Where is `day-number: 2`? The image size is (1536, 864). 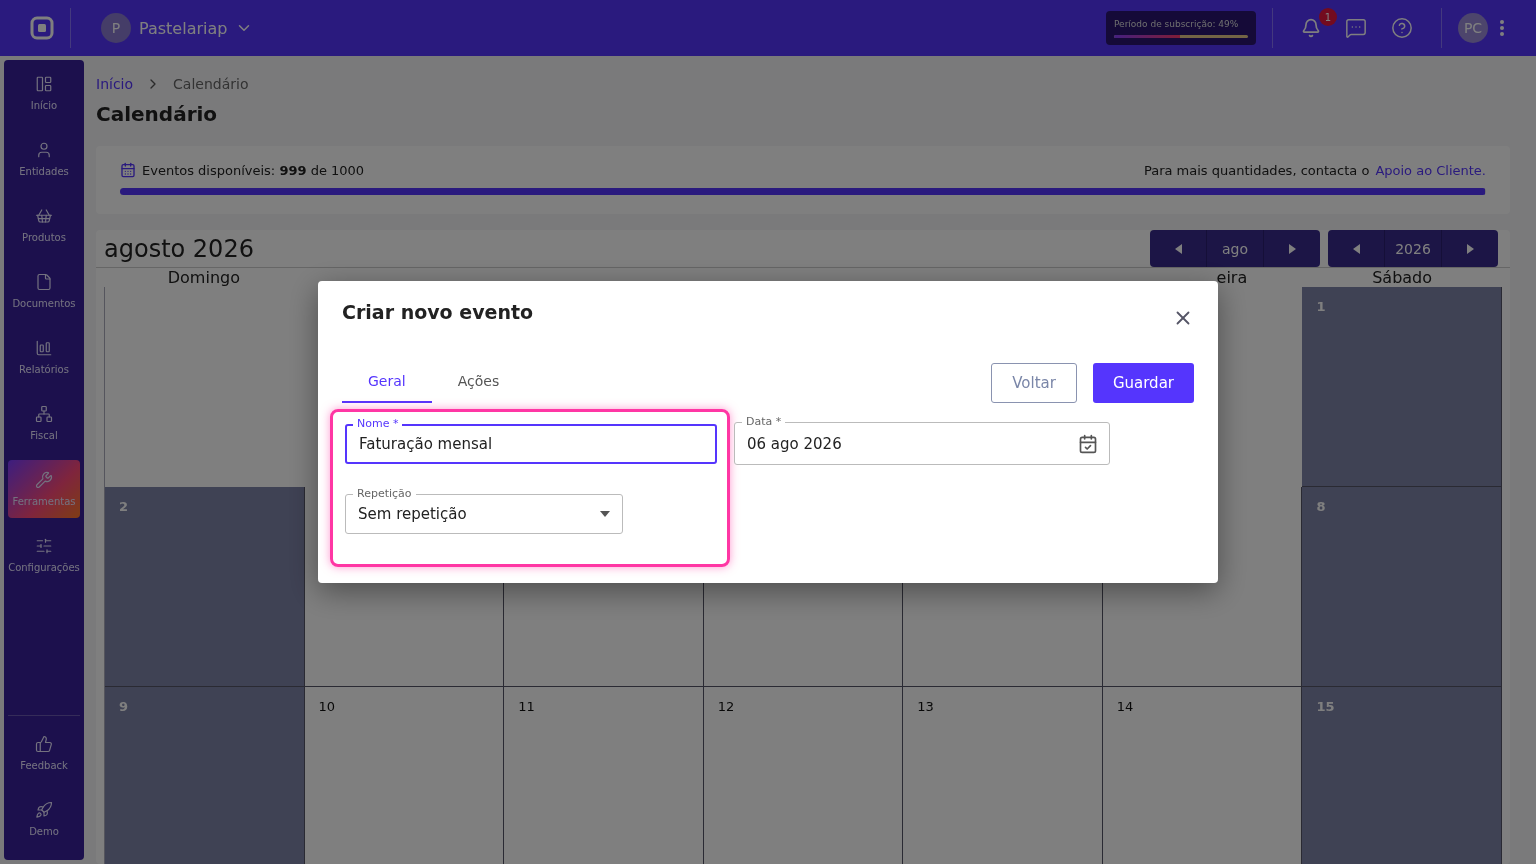
day-number: 2 is located at coordinates (124, 506).